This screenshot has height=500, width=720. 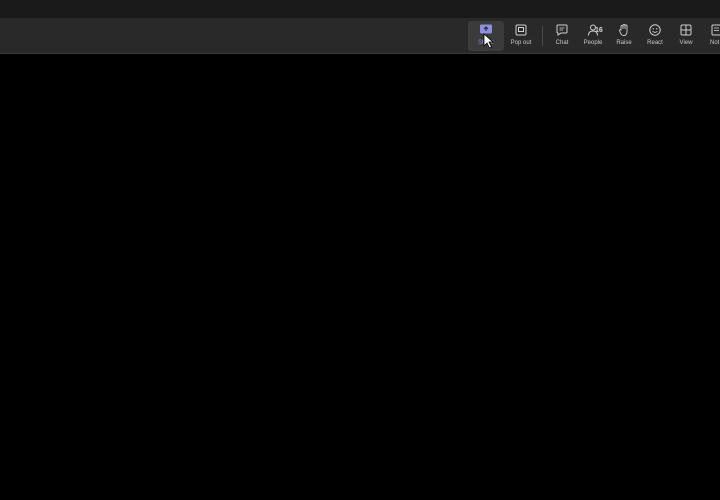 What do you see at coordinates (686, 30) in the screenshot?
I see `view-icon` at bounding box center [686, 30].